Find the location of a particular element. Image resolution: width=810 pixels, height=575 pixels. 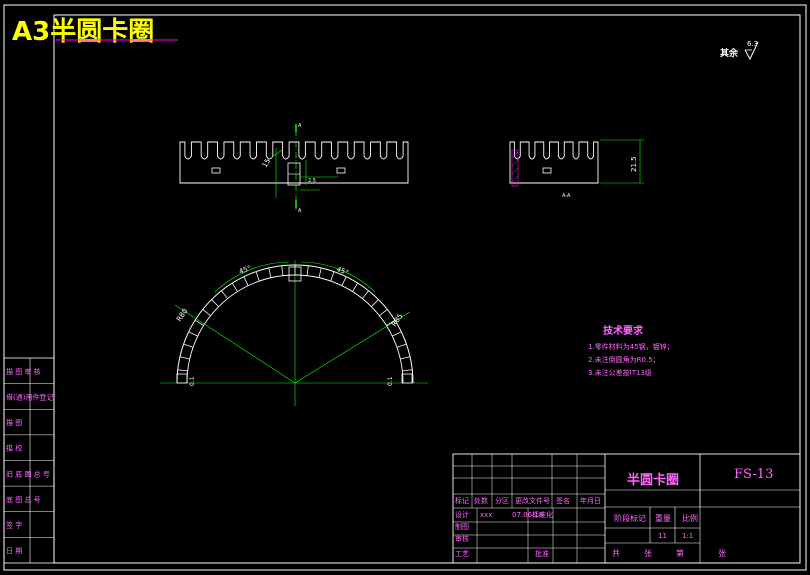

tb-standard: 标准化 is located at coordinates (542, 514).